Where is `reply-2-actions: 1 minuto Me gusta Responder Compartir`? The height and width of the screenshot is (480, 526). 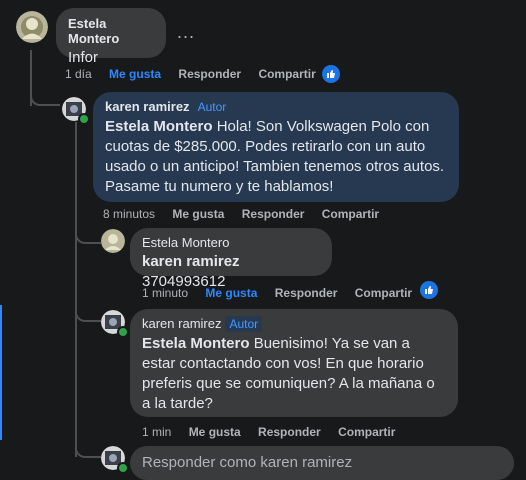
reply-2-actions: 1 minuto Me gusta Responder Compartir is located at coordinates (284, 293).